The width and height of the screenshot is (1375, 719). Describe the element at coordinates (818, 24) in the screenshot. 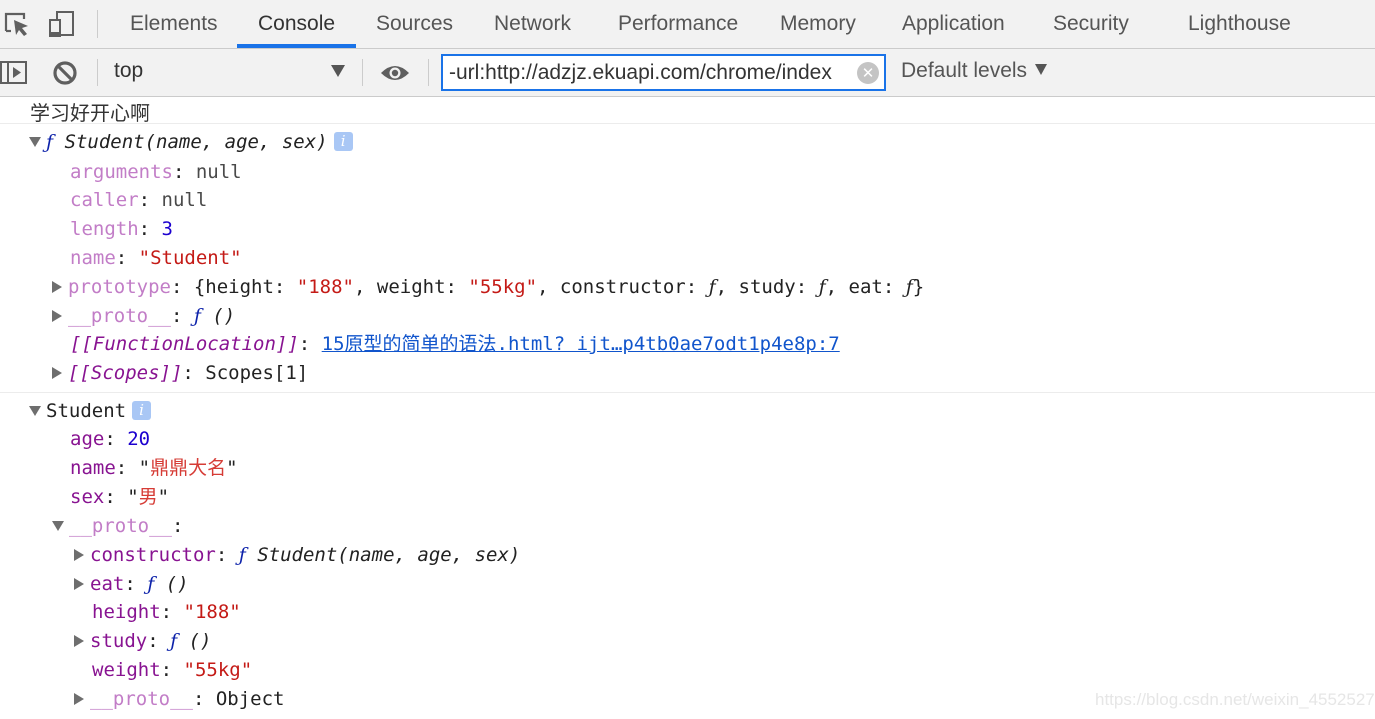

I see `tab-memory: Memory` at that location.